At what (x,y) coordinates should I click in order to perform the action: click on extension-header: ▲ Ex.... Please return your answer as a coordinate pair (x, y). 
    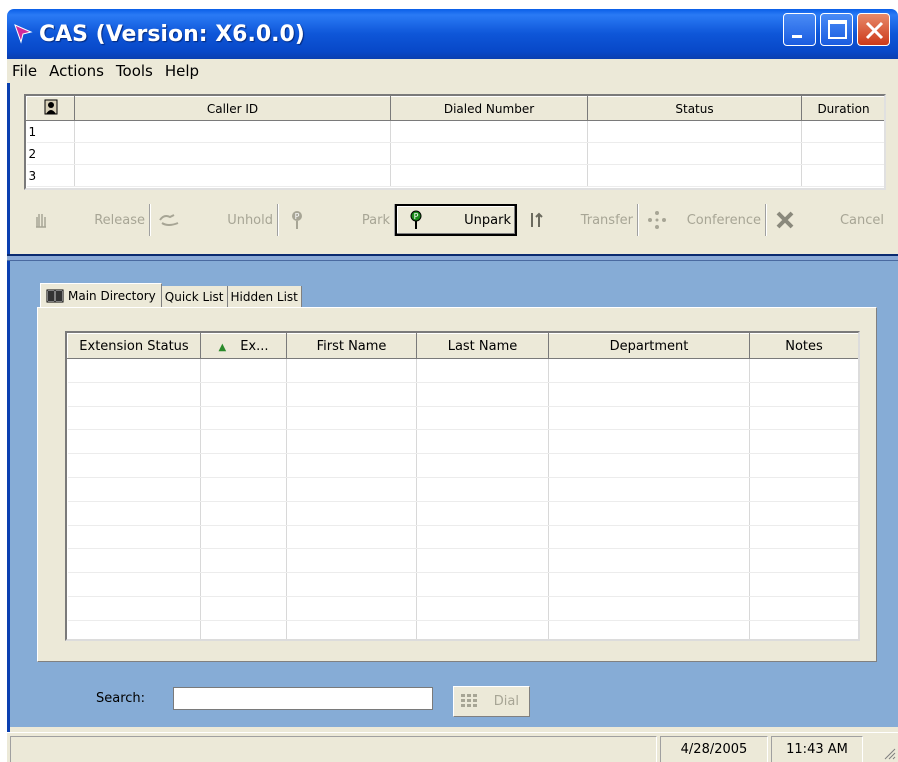
    Looking at the image, I should click on (243, 346).